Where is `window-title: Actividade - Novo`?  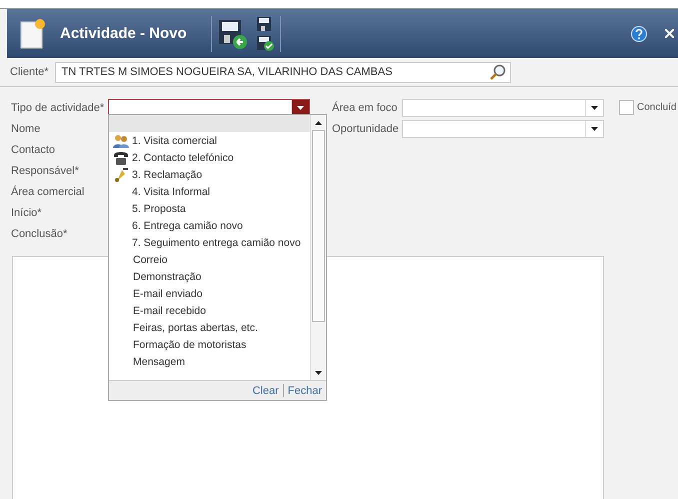
window-title: Actividade - Novo is located at coordinates (123, 33).